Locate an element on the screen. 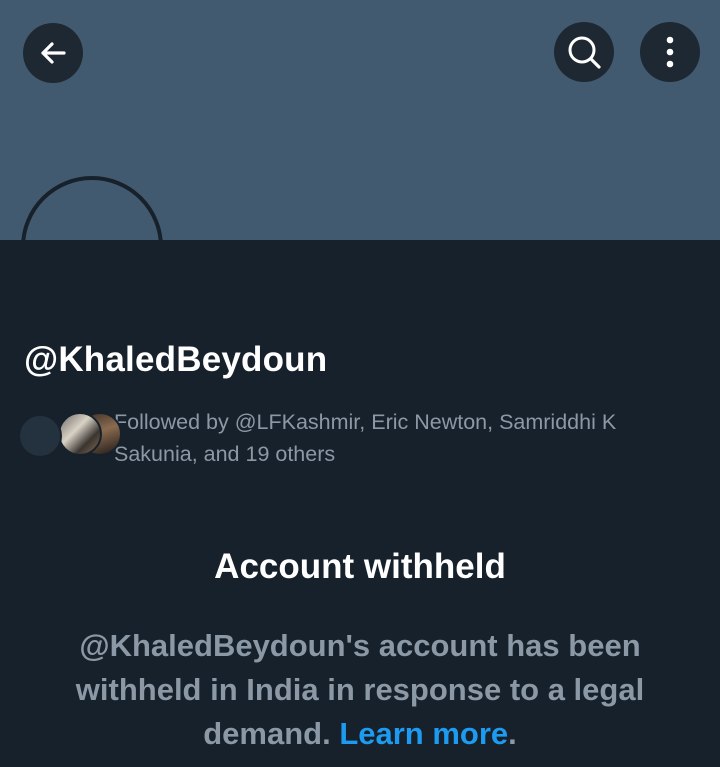 This screenshot has width=720, height=767. search-button is located at coordinates (584, 52).